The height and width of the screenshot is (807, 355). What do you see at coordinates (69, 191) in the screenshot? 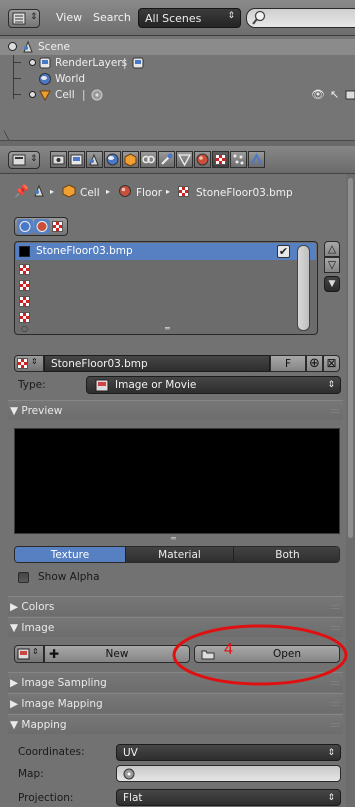
I see `object-icon` at bounding box center [69, 191].